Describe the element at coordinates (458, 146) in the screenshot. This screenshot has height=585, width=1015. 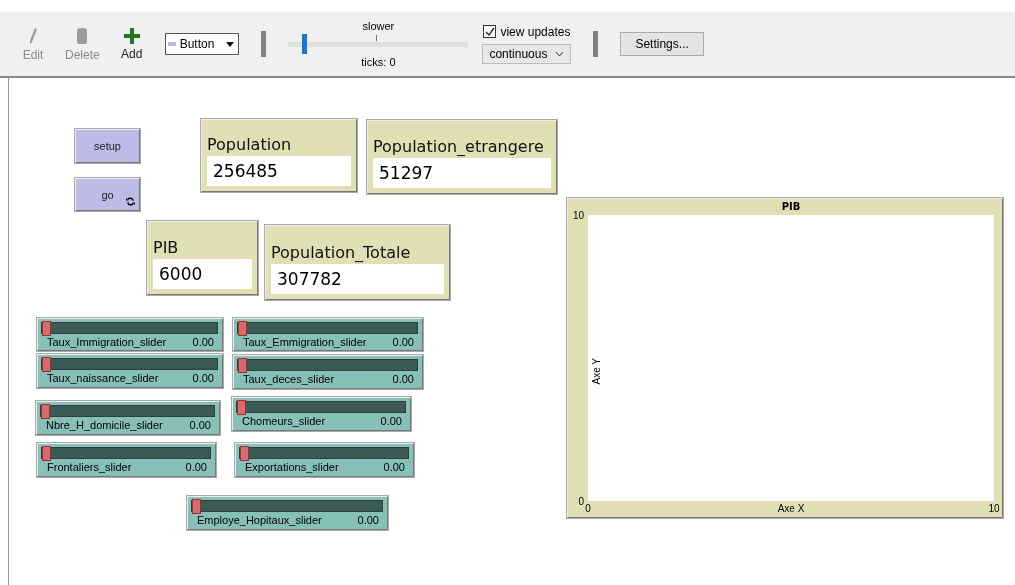
I see `monitor-label: Population_etrangere` at that location.